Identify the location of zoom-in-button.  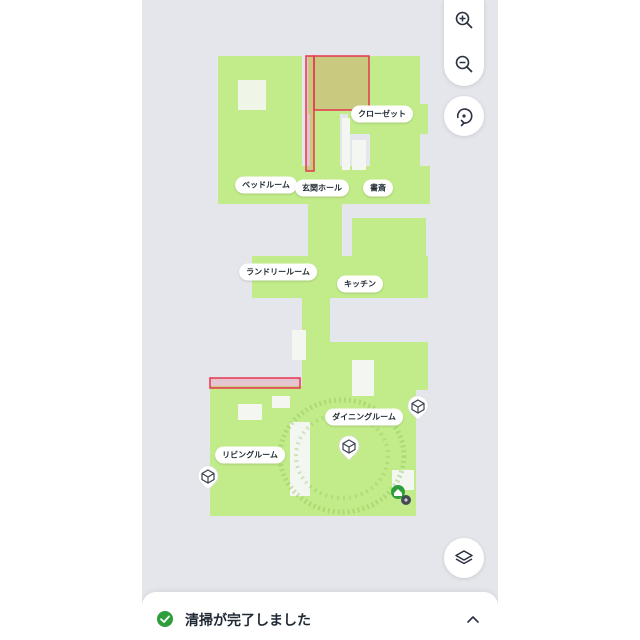
(464, 20).